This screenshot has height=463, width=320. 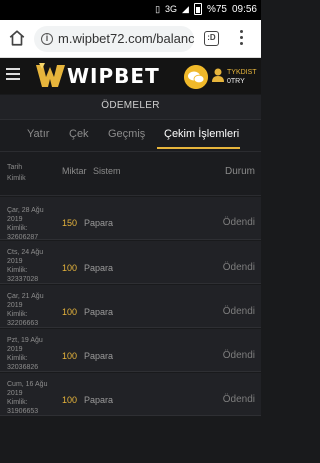 I want to click on page-background, so click(x=130, y=439).